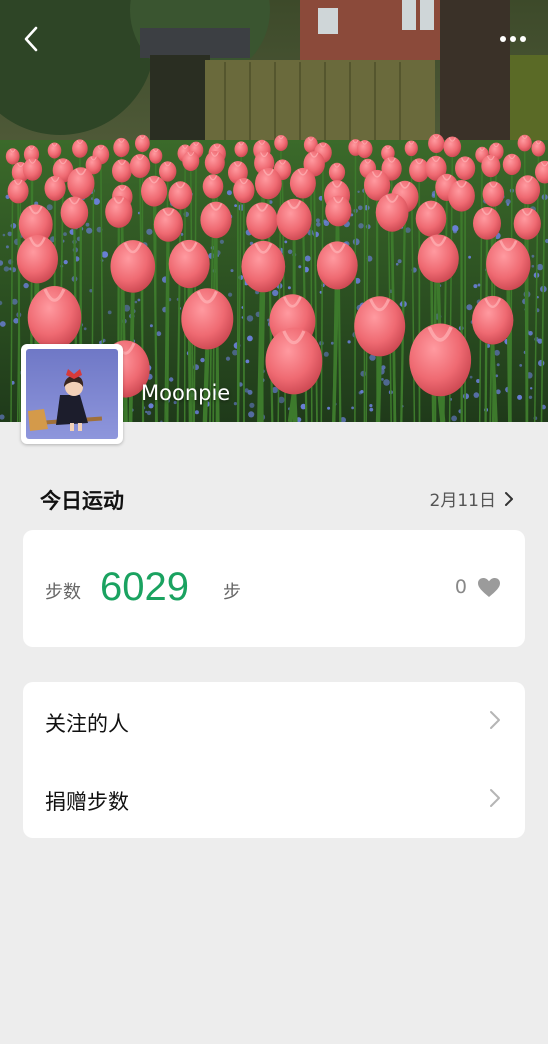 The width and height of the screenshot is (548, 1044). What do you see at coordinates (274, 588) in the screenshot?
I see `steps-card: 步数 6029 步 0` at bounding box center [274, 588].